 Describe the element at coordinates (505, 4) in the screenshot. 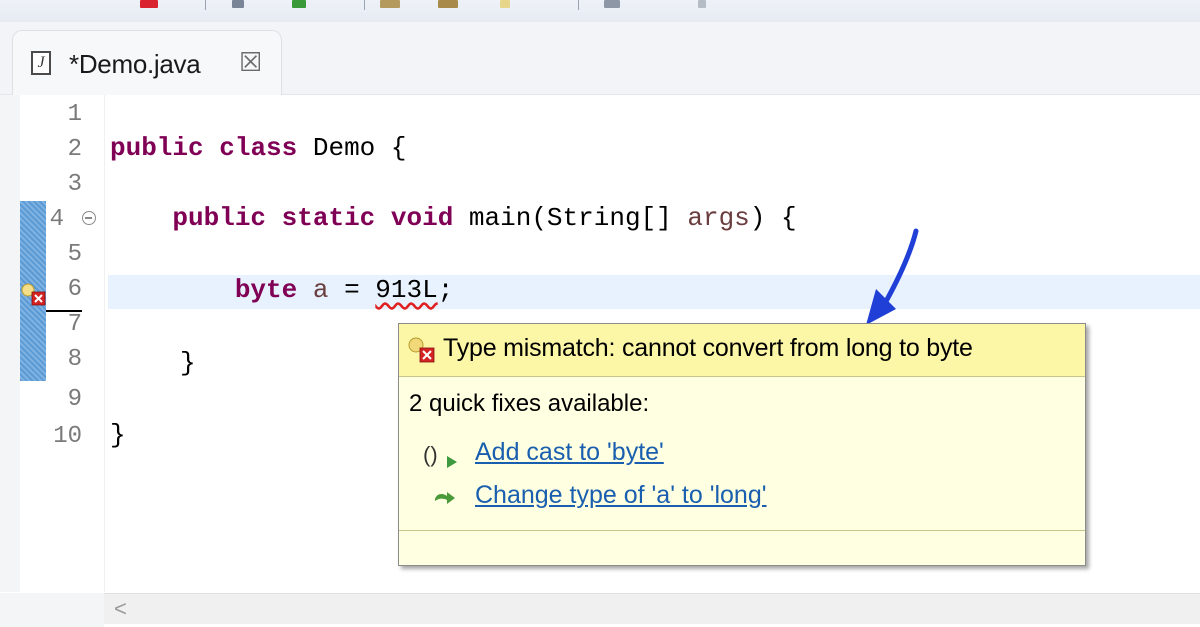

I see `light-icon` at that location.